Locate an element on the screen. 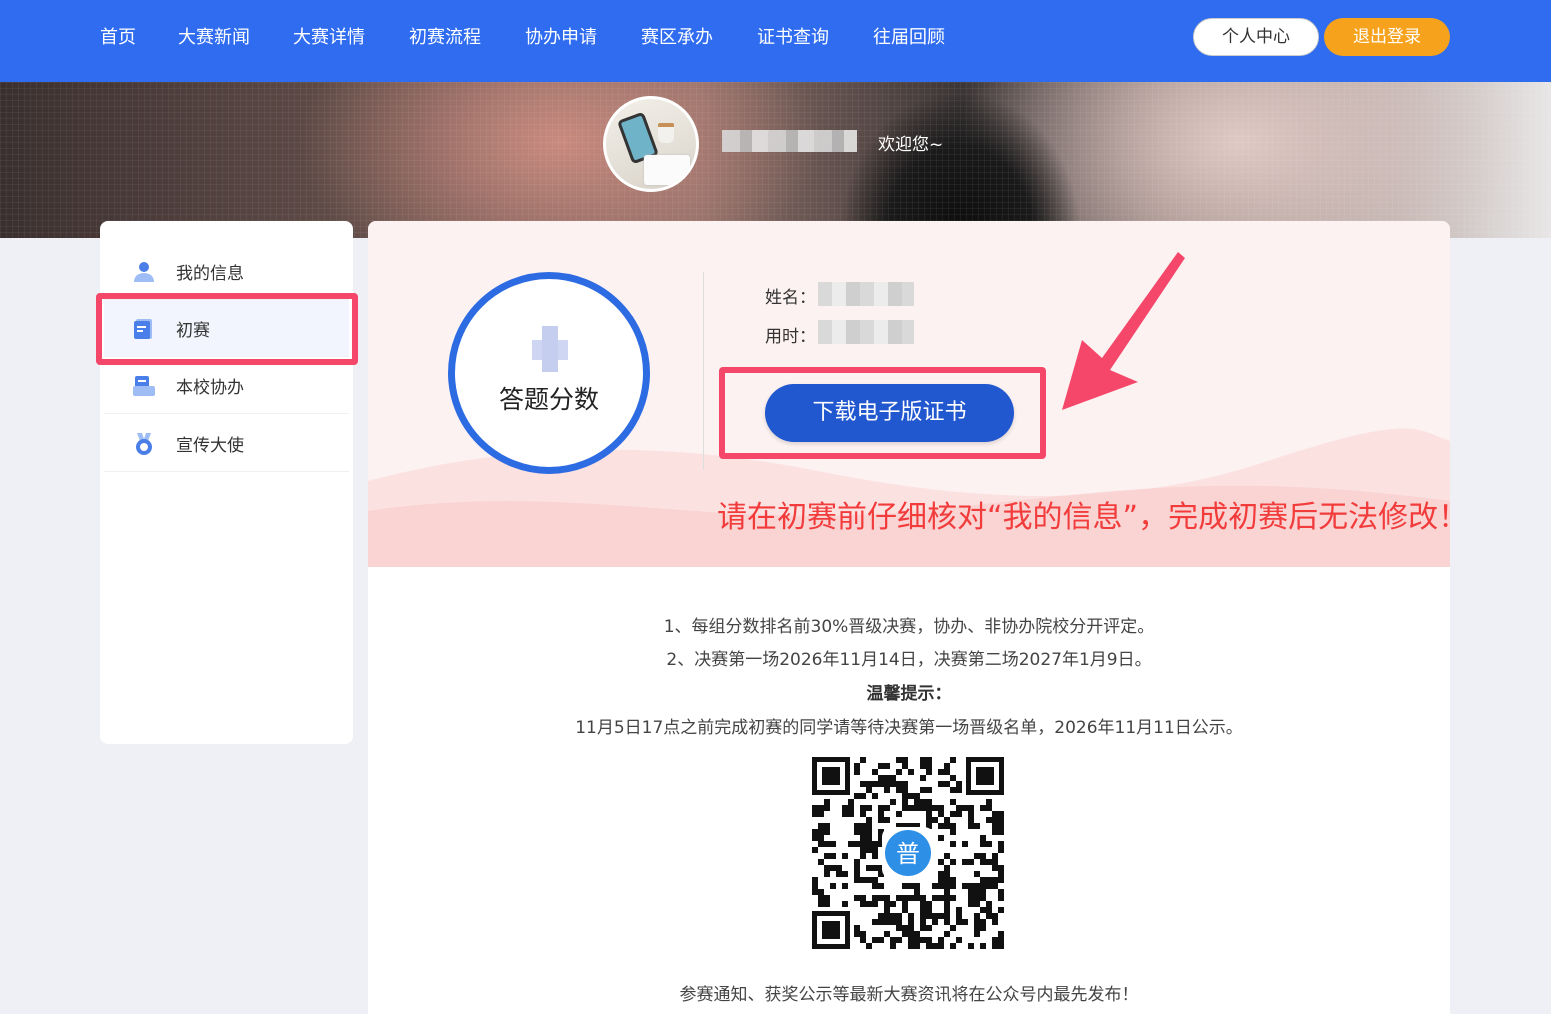 This screenshot has height=1014, width=1551. notice-line-2: 2、决赛第一场2026年11月14日，决赛第二场2027年1月9日。 is located at coordinates (909, 660).